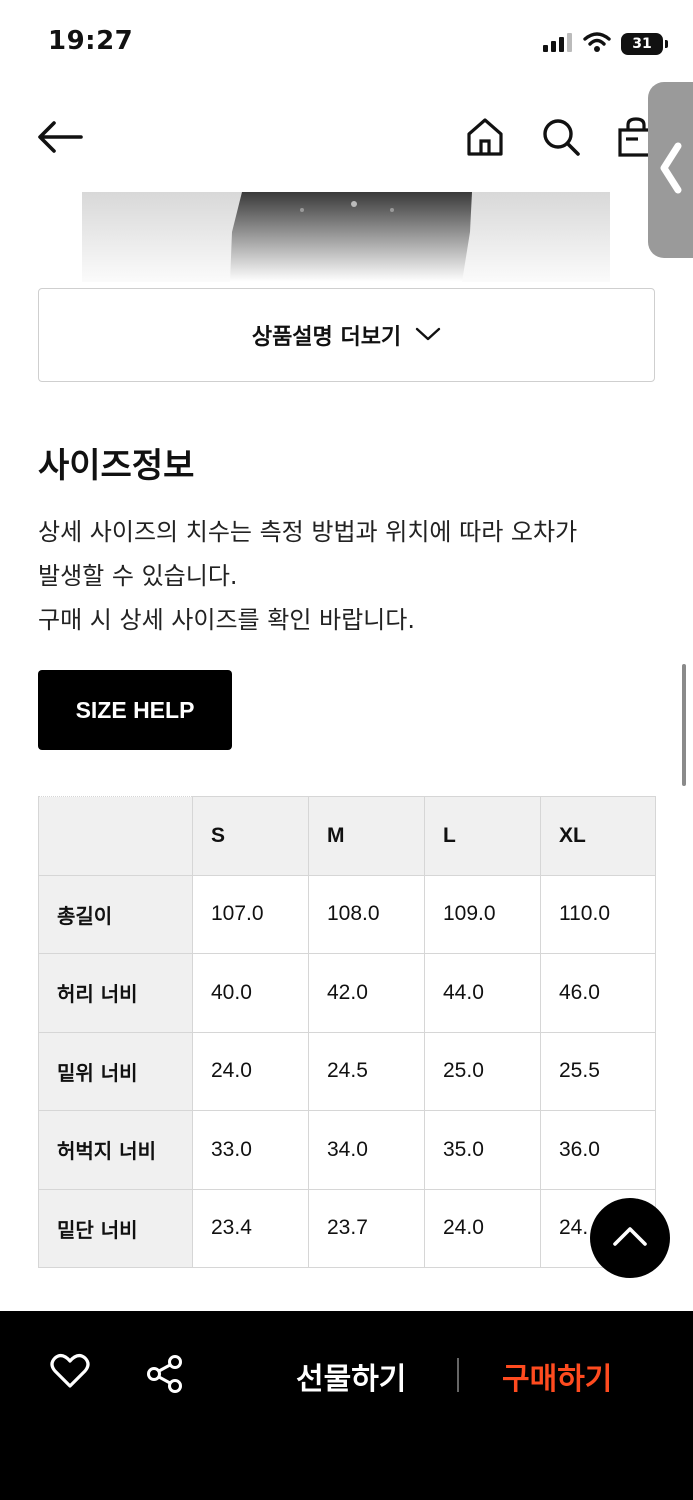 This screenshot has width=693, height=1500. Describe the element at coordinates (346, 237) in the screenshot. I see `product-image` at that location.